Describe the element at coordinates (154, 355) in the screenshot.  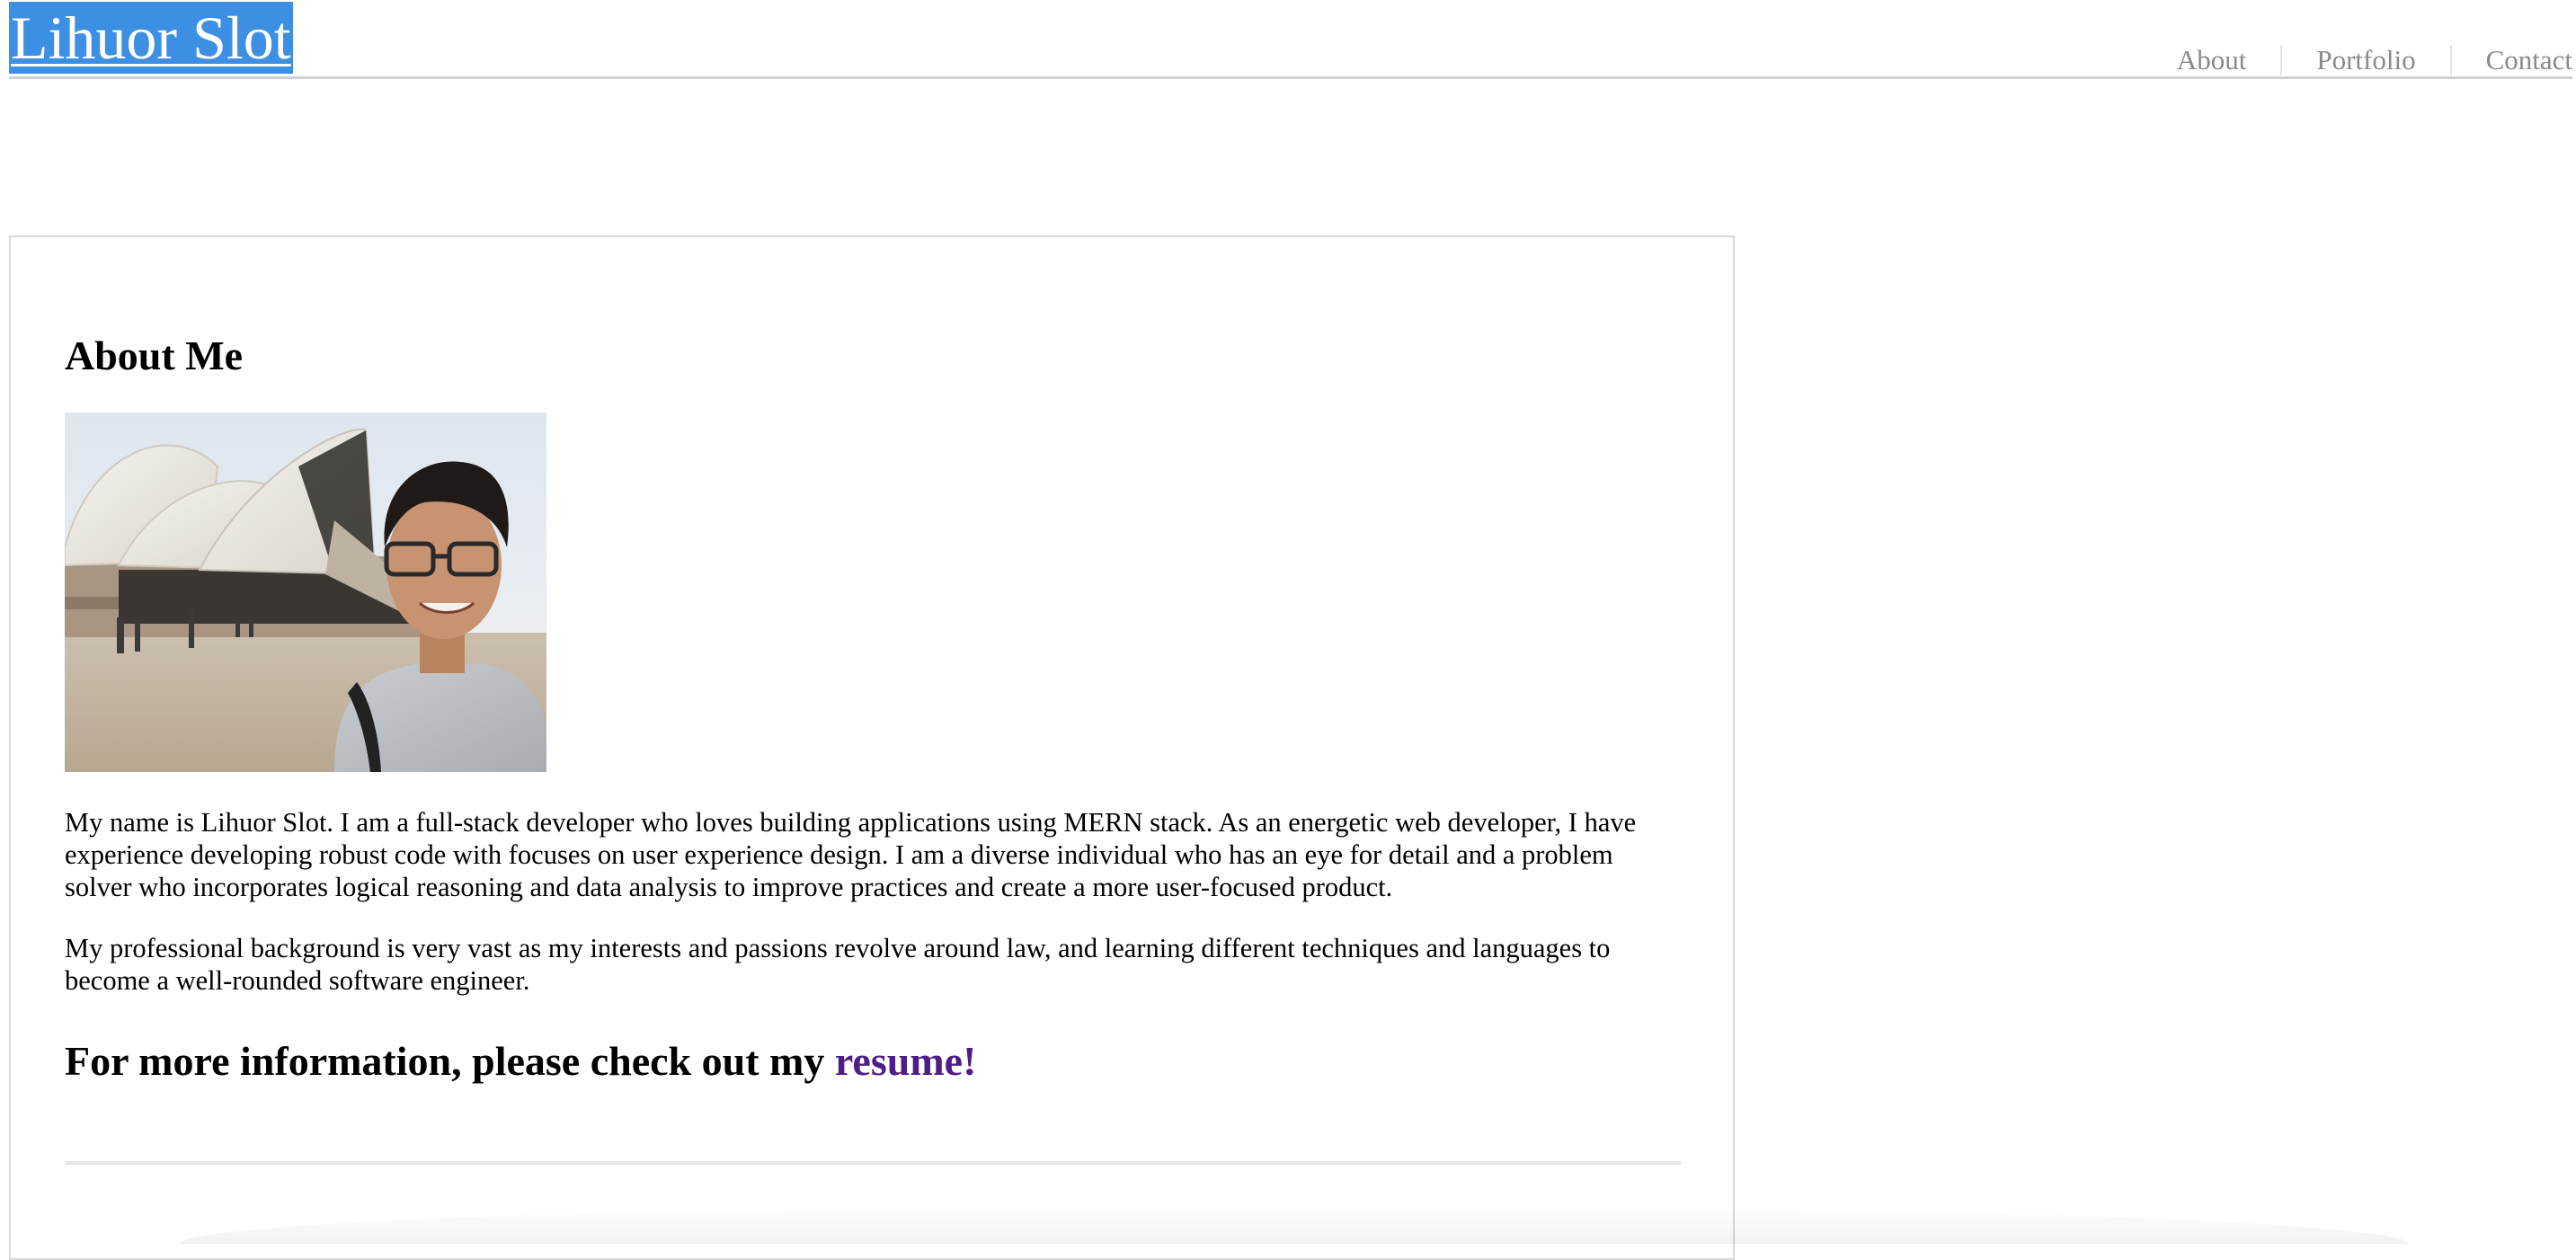
I see `about-heading: About Me` at that location.